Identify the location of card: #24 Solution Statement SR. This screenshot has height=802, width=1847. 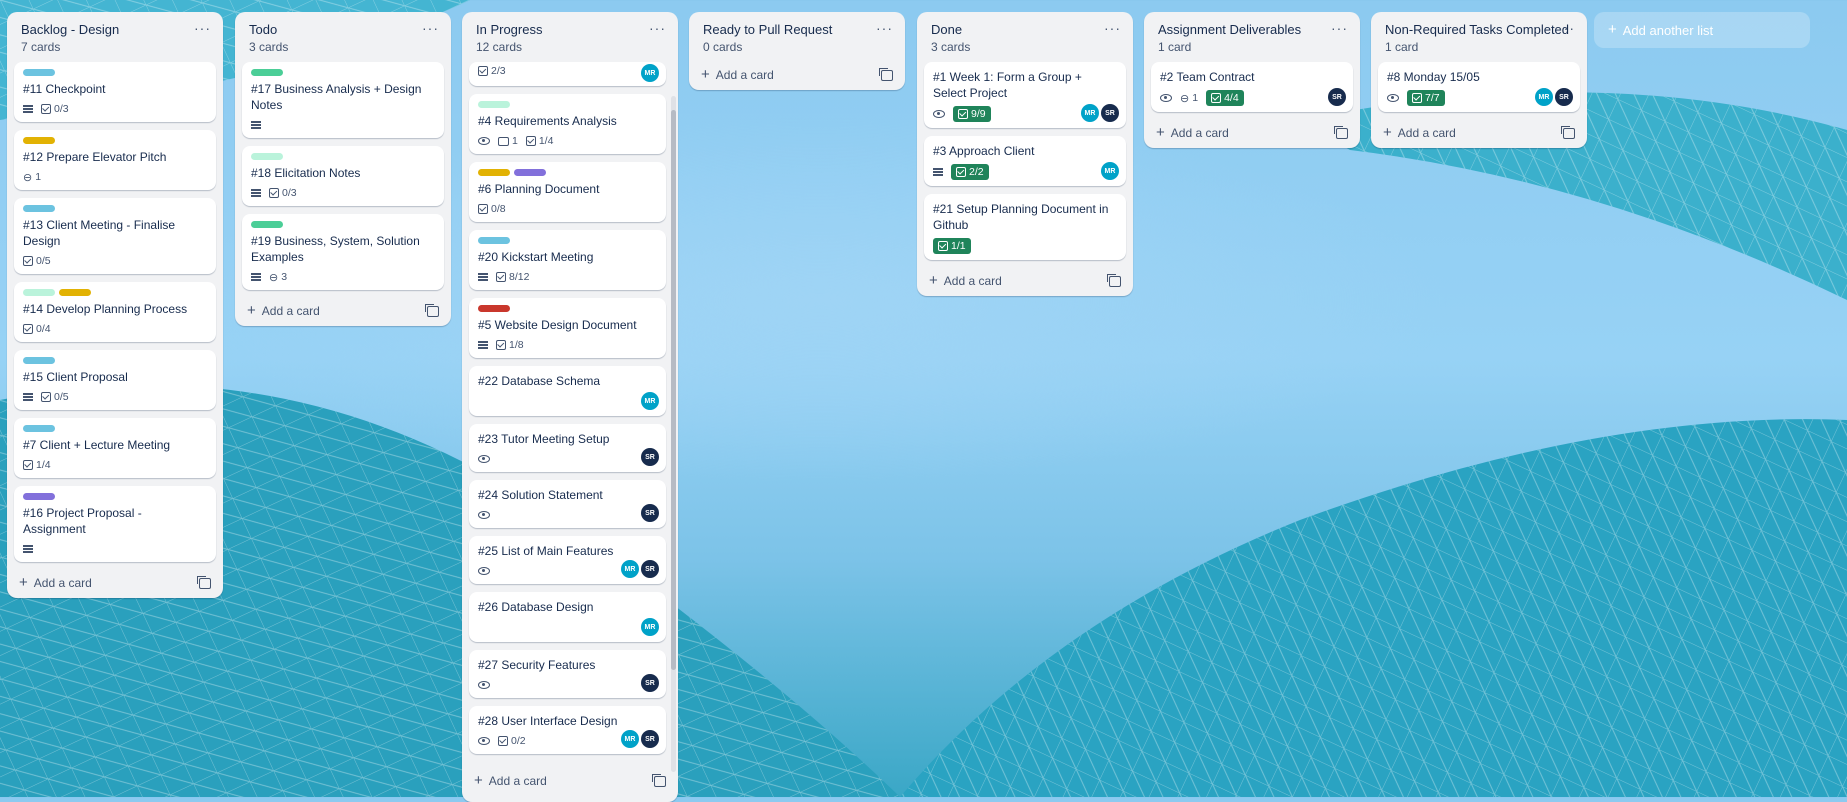
(567, 504).